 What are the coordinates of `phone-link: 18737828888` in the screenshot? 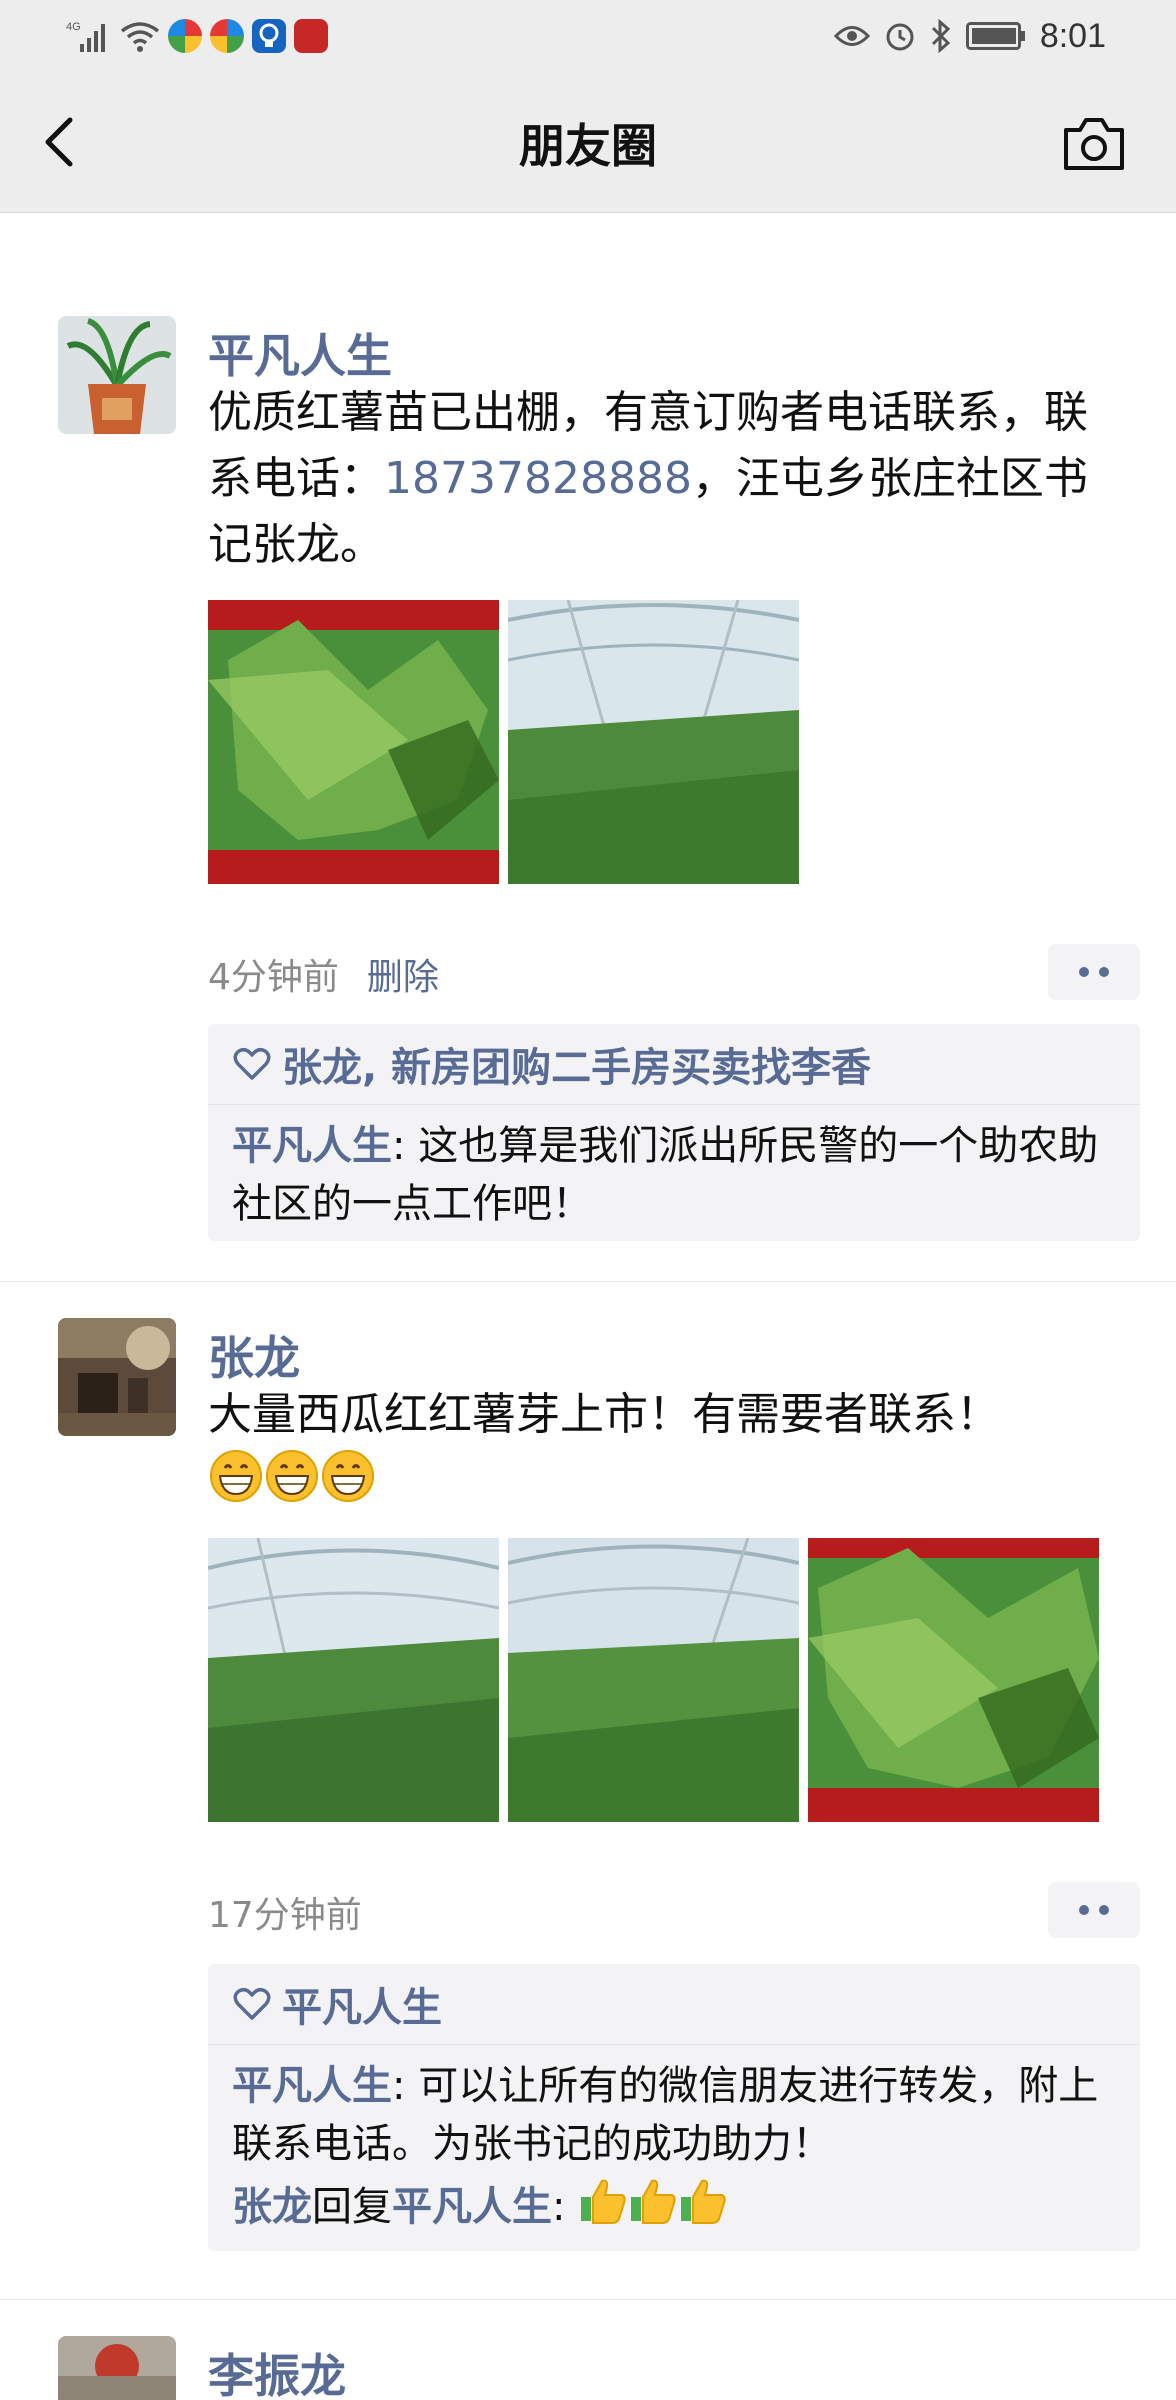 It's located at (538, 478).